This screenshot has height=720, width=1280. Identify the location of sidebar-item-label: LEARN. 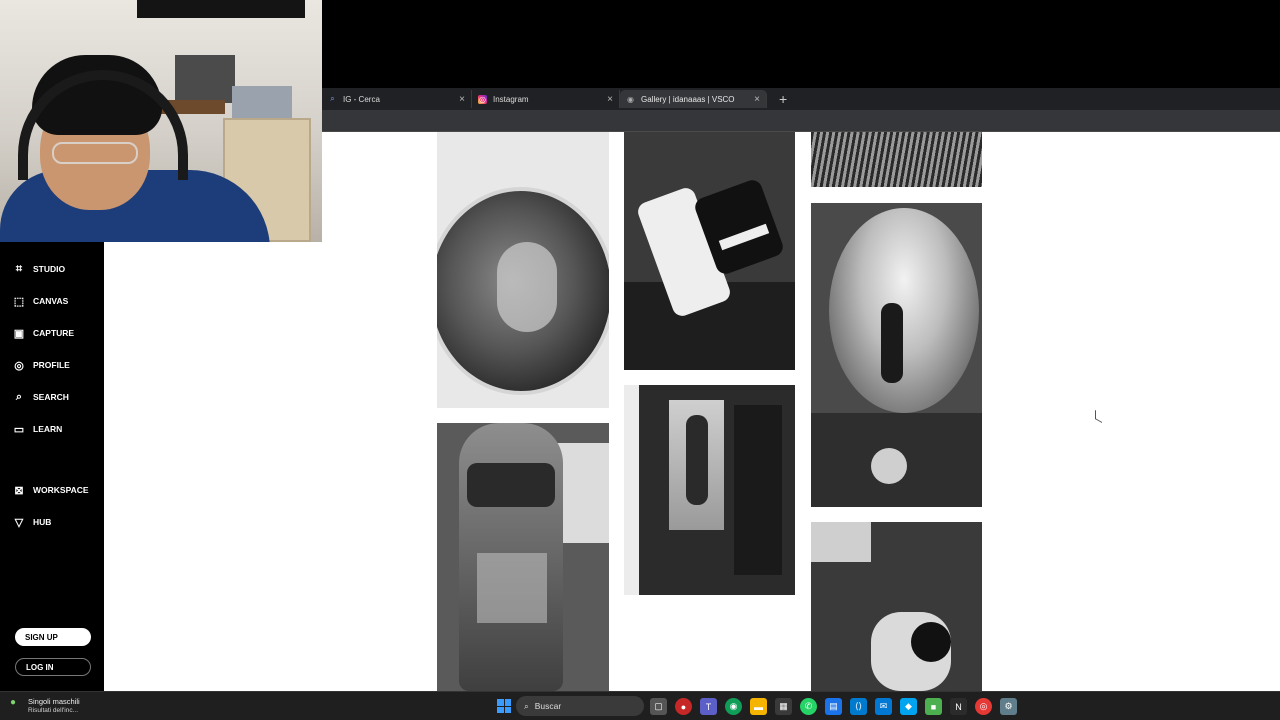
(48, 429).